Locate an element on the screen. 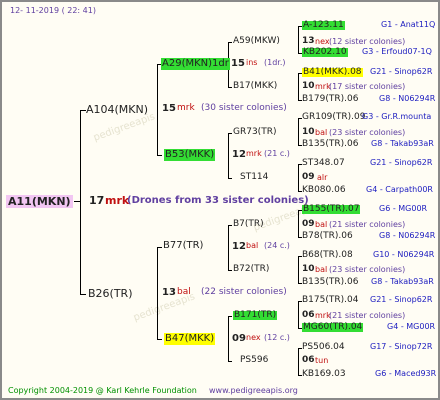 Image resolution: width=440 pixels, height=400 pixels. gen4-queen: B171(TR) is located at coordinates (255, 315).